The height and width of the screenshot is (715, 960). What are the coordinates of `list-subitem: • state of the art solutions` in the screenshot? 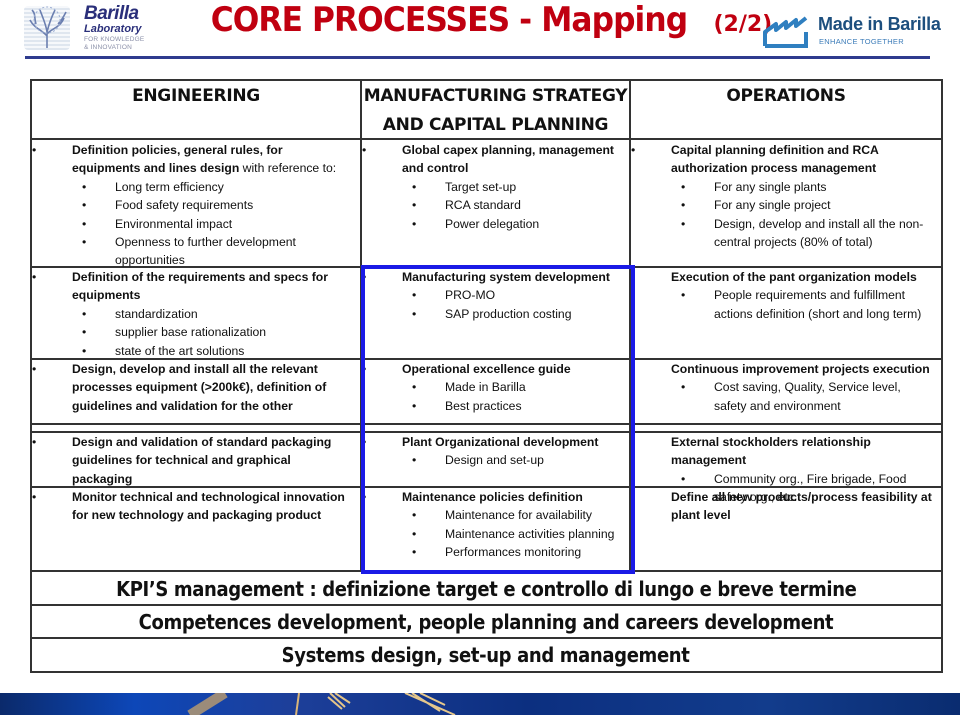 It's located at (193, 351).